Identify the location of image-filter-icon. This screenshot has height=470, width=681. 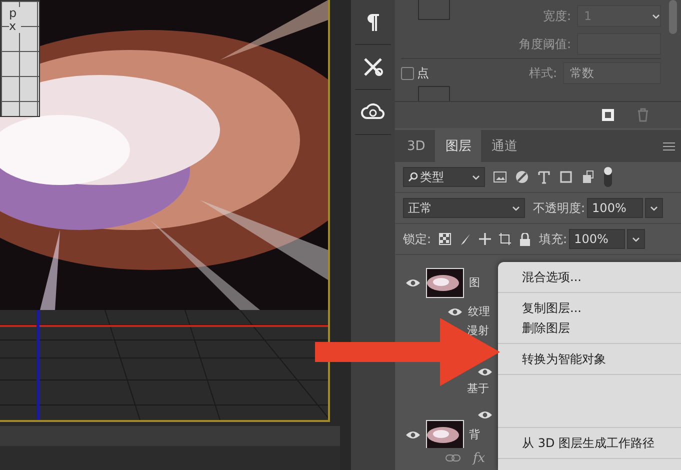
(500, 177).